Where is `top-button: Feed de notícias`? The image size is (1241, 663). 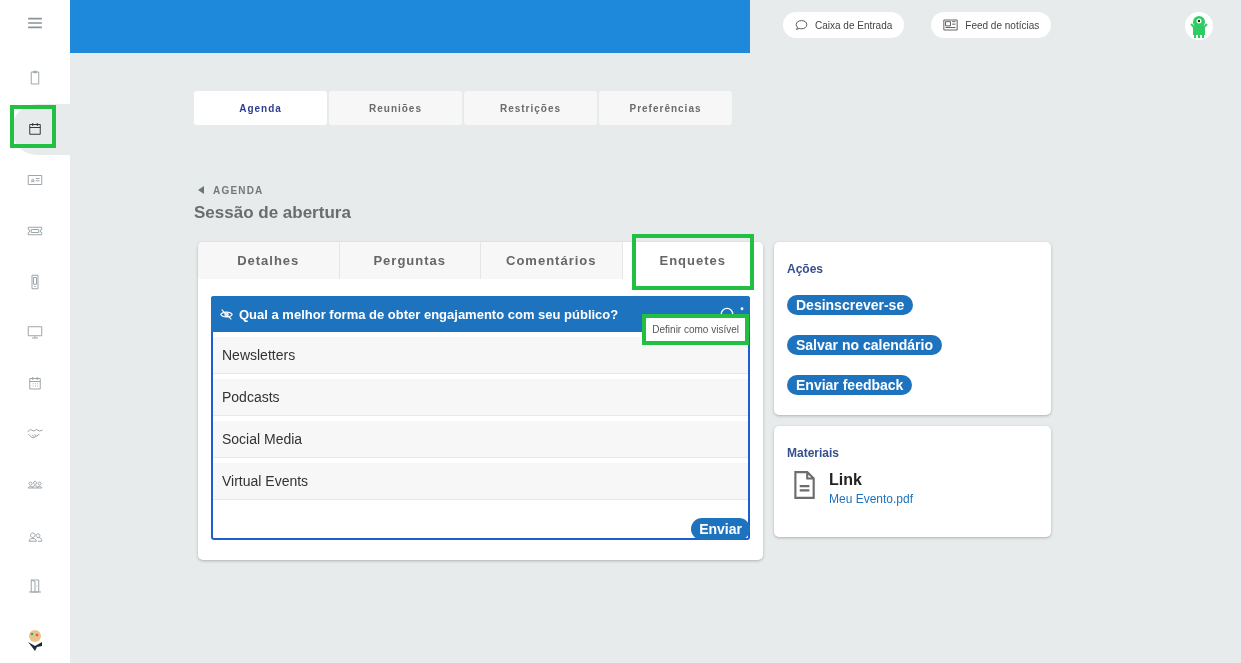
top-button: Feed de notícias is located at coordinates (991, 25).